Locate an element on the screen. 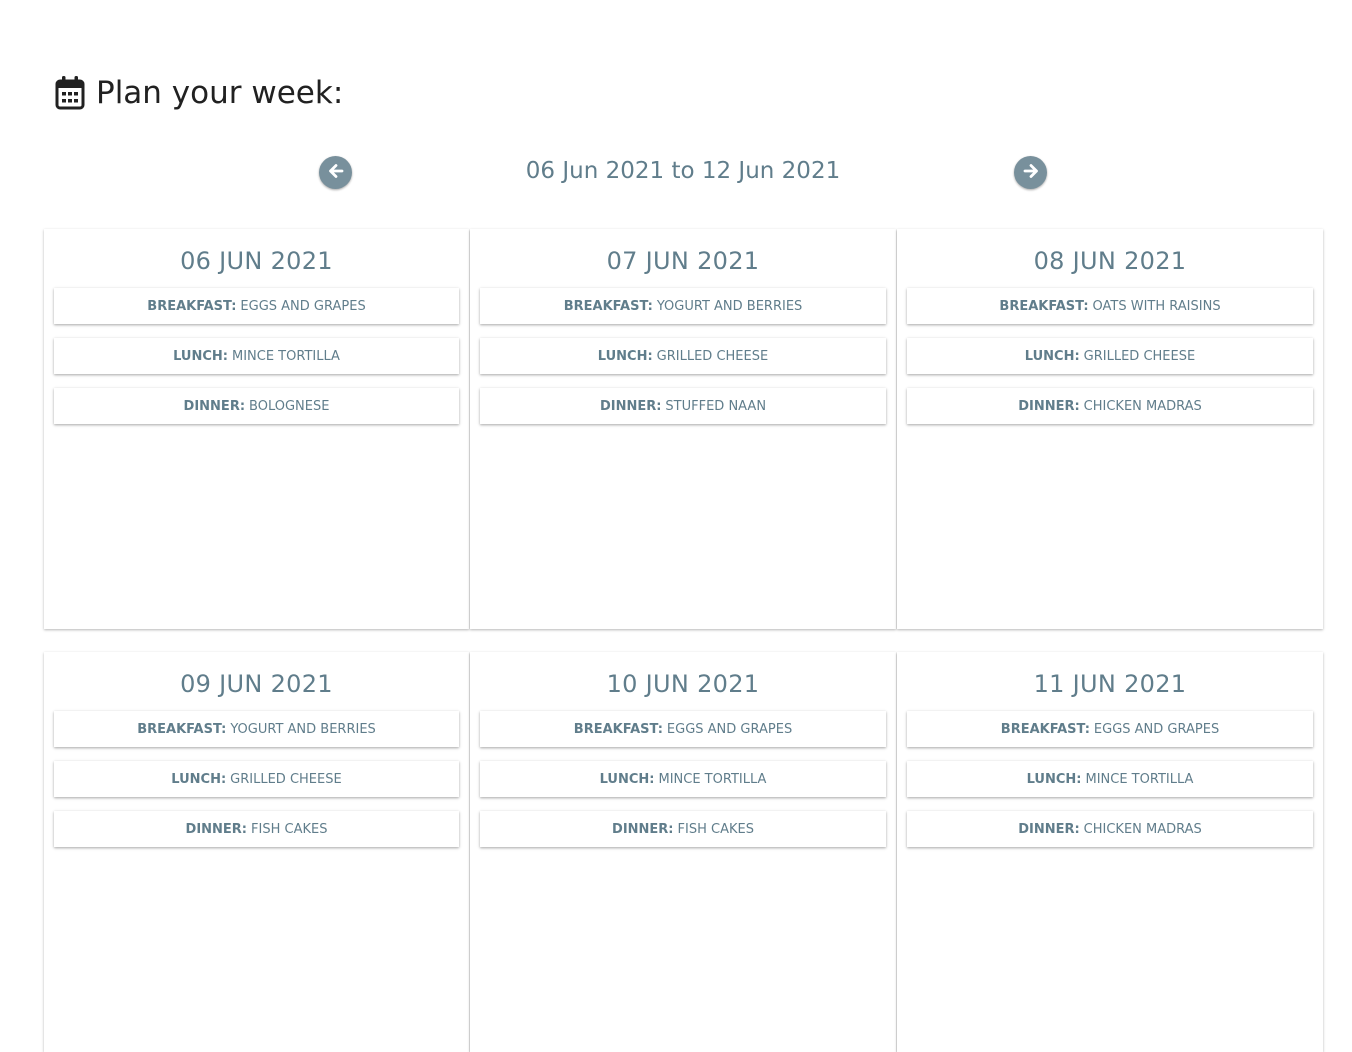 This screenshot has height=1052, width=1352. meal-slot-dinner: DINNER: STUFFED NAAN is located at coordinates (683, 406).